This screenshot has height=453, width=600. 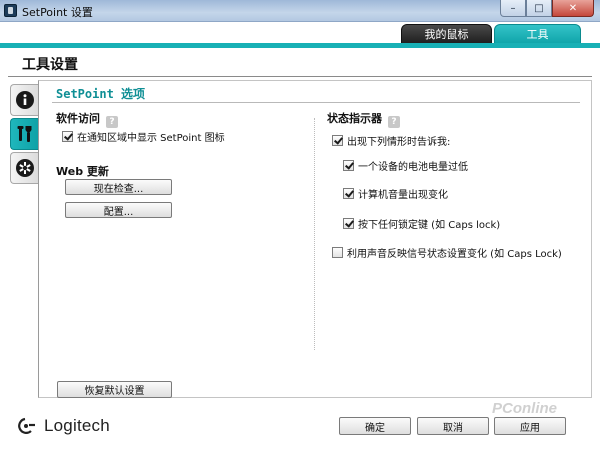 I want to click on sound-feedback-option: 利用声音反映信号状态设置变化 (如 Caps Lock), so click(x=447, y=252).